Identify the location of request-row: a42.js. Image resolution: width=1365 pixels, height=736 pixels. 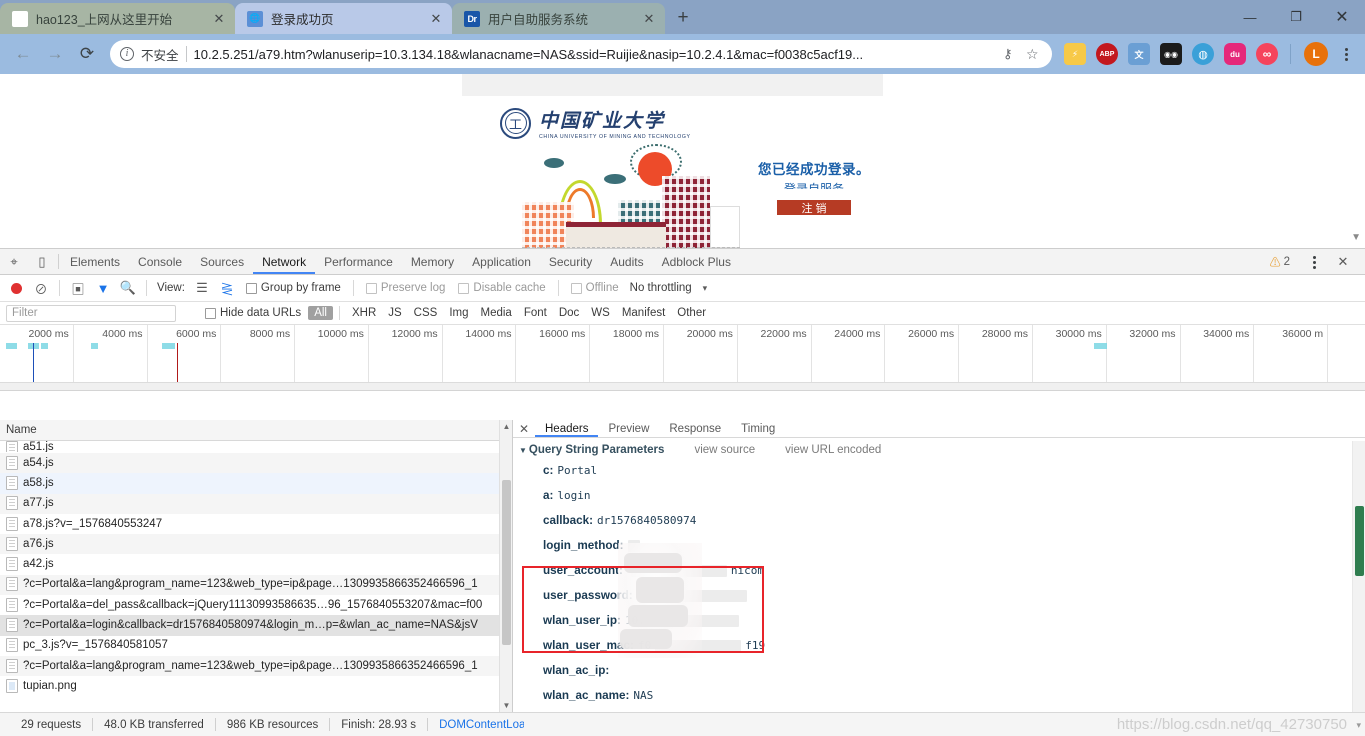
(256, 564).